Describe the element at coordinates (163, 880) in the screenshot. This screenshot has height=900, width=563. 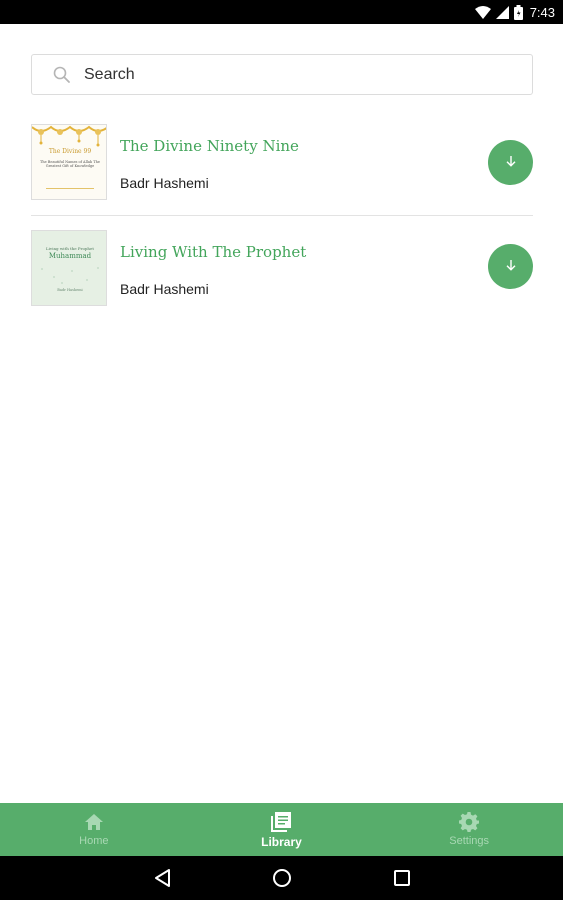
I see `back-icon` at that location.